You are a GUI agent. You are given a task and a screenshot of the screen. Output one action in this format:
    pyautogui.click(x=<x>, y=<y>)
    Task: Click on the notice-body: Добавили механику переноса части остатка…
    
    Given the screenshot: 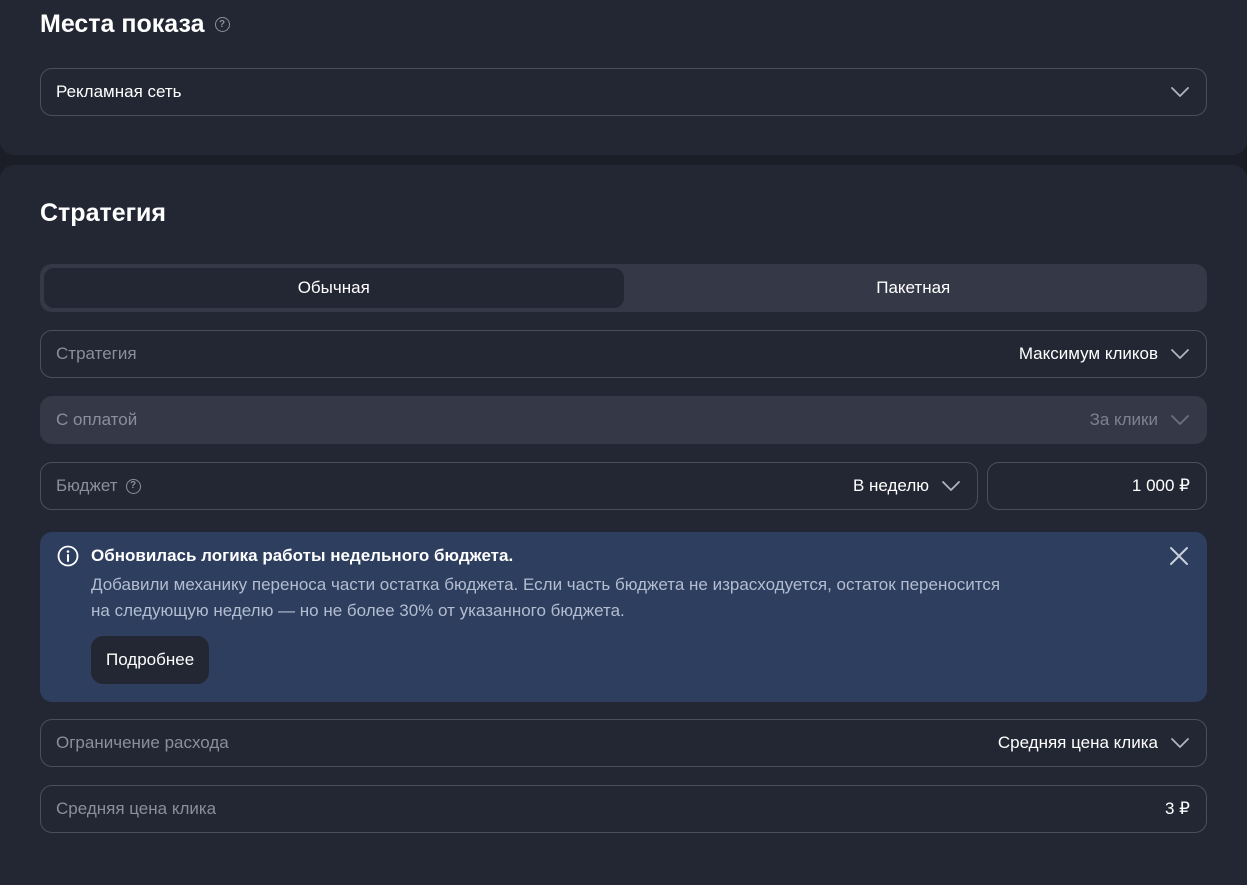 What is the action you would take?
    pyautogui.click(x=581, y=598)
    